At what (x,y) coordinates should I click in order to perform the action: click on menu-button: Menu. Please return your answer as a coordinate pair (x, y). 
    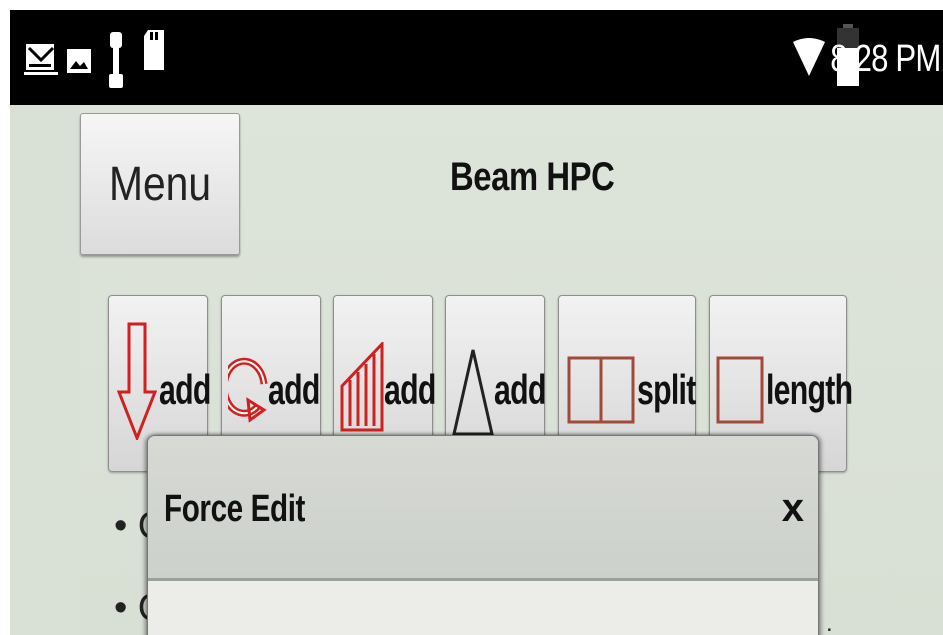
    Looking at the image, I should click on (160, 184).